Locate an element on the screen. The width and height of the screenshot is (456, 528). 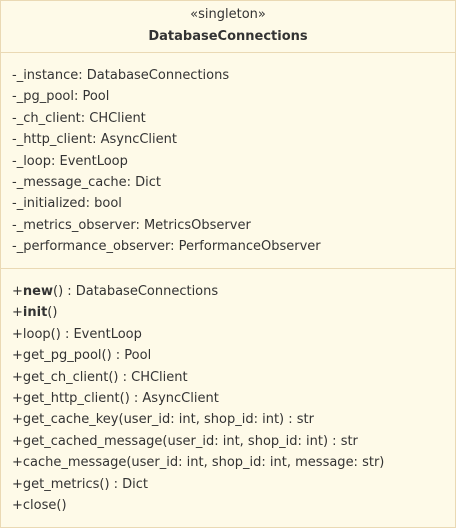
method-init: +init() is located at coordinates (233, 312).